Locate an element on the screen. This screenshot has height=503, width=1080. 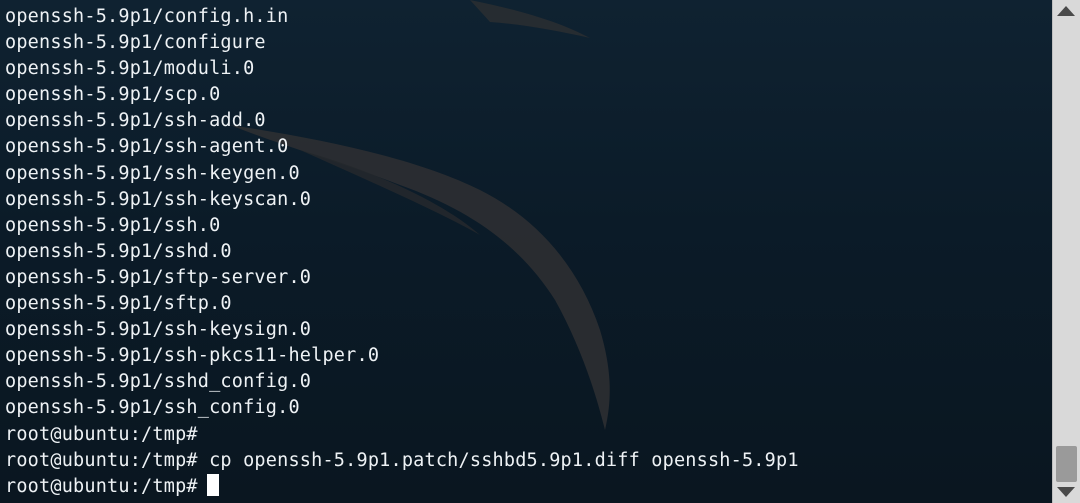
output-line: openssh-5.9p1/sftp-server.0 is located at coordinates (158, 277).